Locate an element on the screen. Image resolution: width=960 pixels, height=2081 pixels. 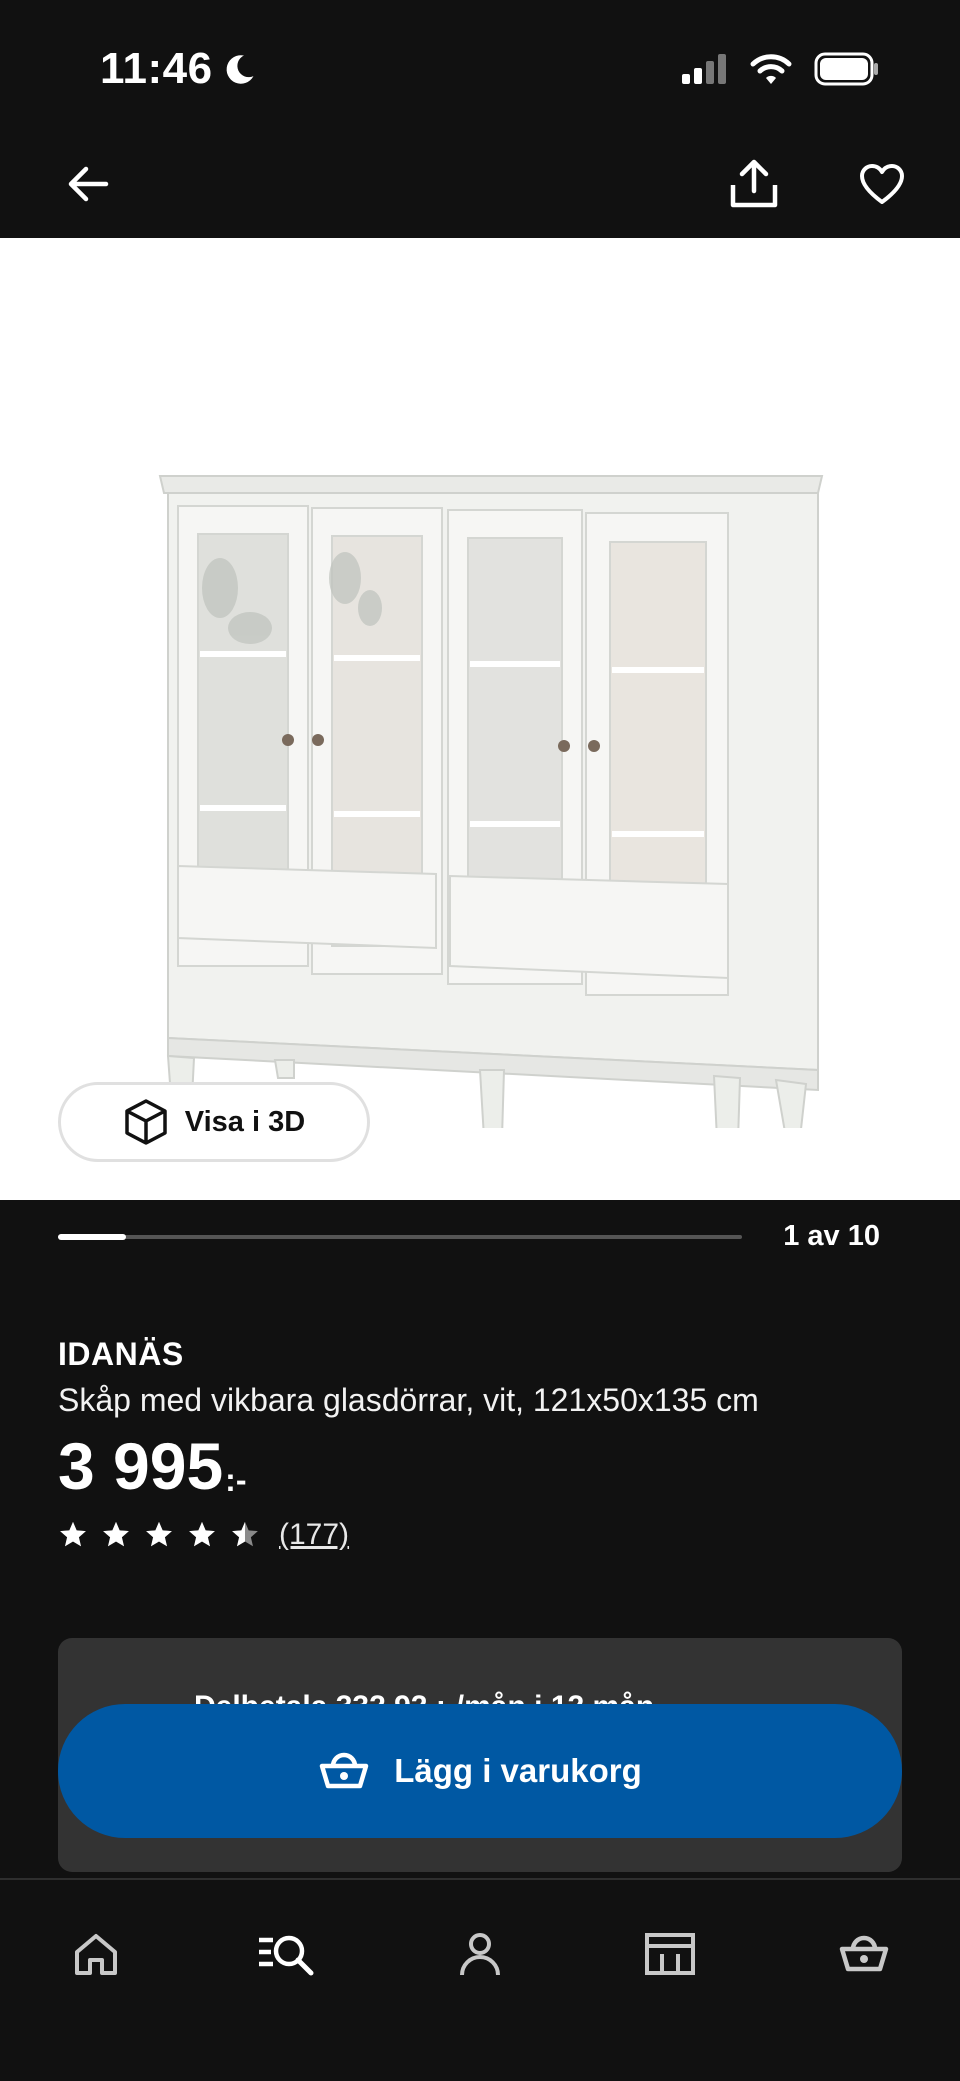
wifi-icon is located at coordinates (771, 69).